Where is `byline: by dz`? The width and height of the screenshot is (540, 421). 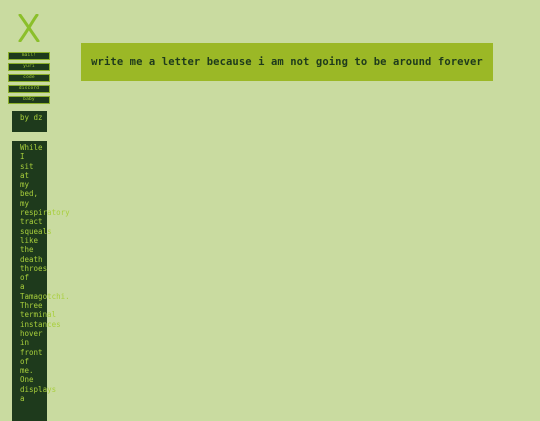
byline: by dz is located at coordinates (29, 121).